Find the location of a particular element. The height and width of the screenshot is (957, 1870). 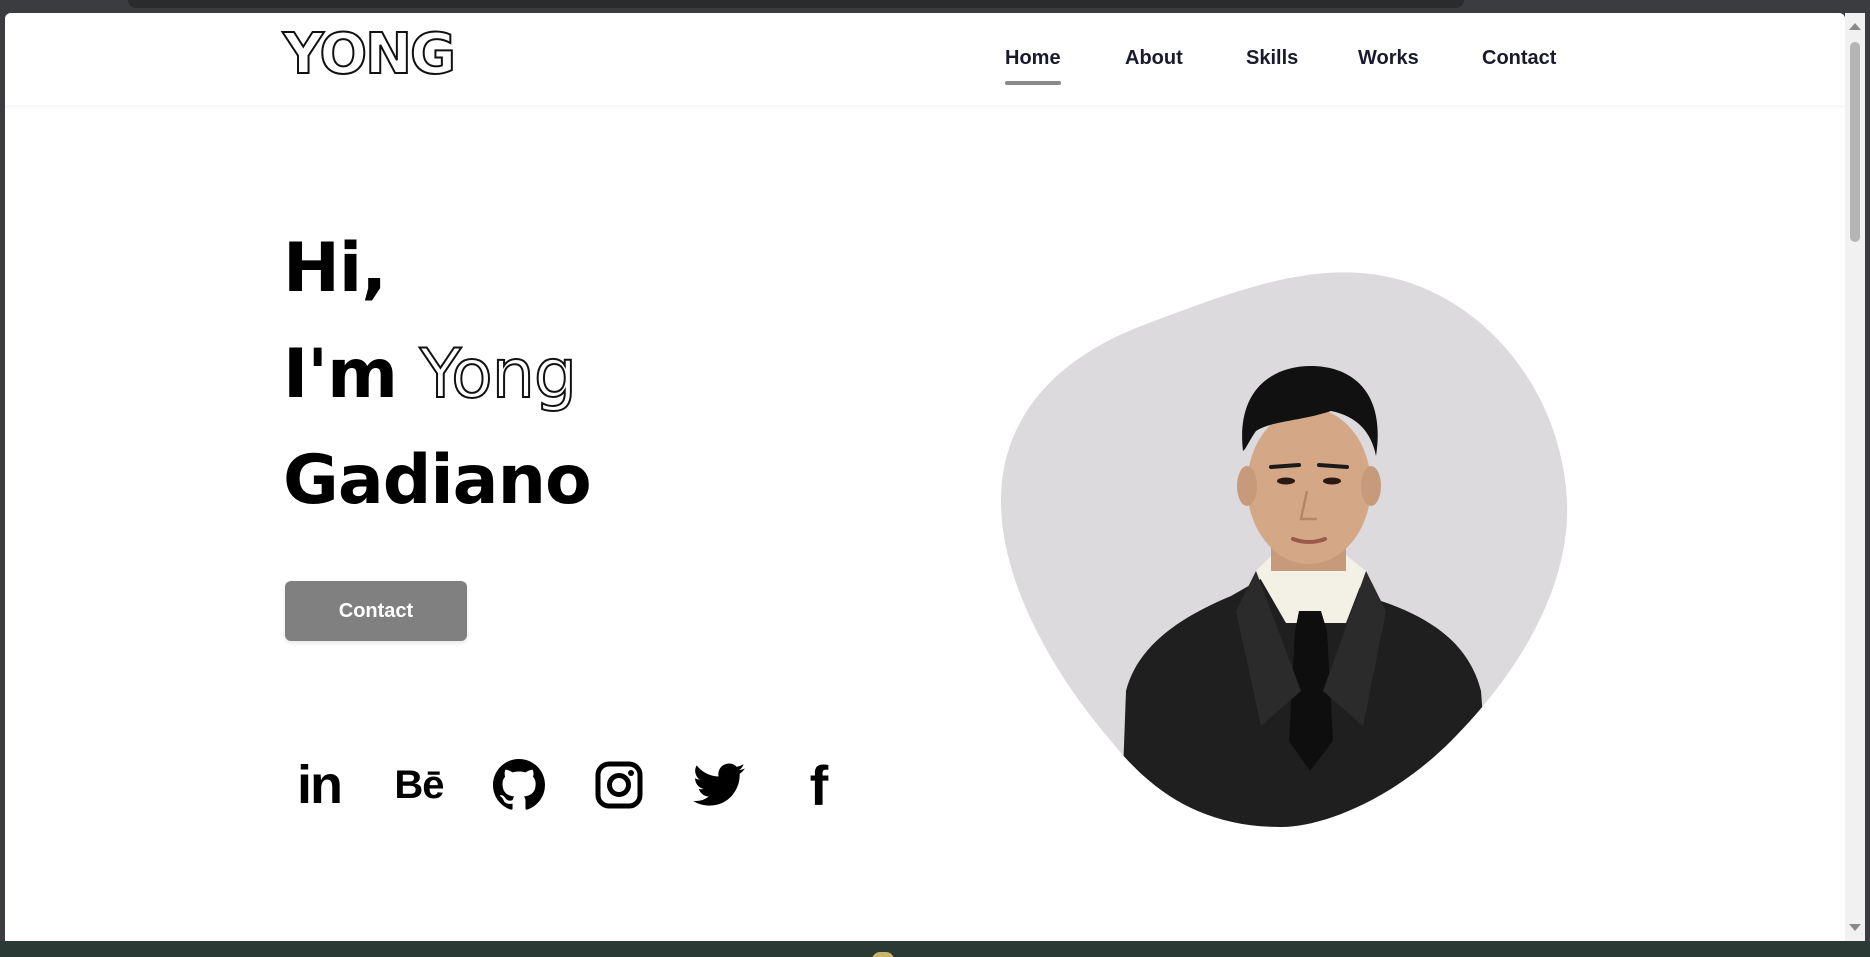

linkedin-label: in is located at coordinates (320, 785).